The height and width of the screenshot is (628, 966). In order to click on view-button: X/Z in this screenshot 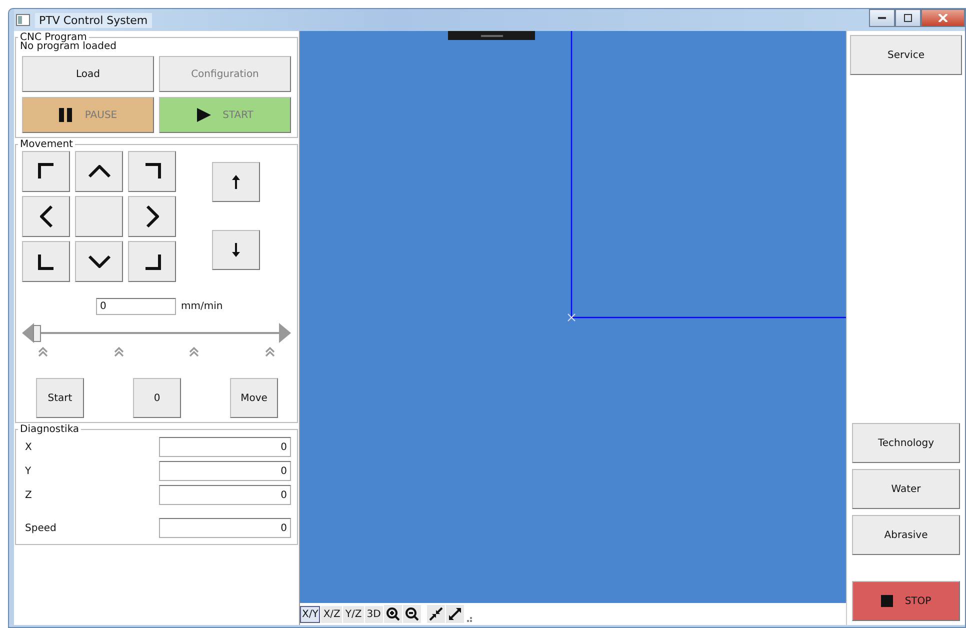, I will do `click(331, 614)`.